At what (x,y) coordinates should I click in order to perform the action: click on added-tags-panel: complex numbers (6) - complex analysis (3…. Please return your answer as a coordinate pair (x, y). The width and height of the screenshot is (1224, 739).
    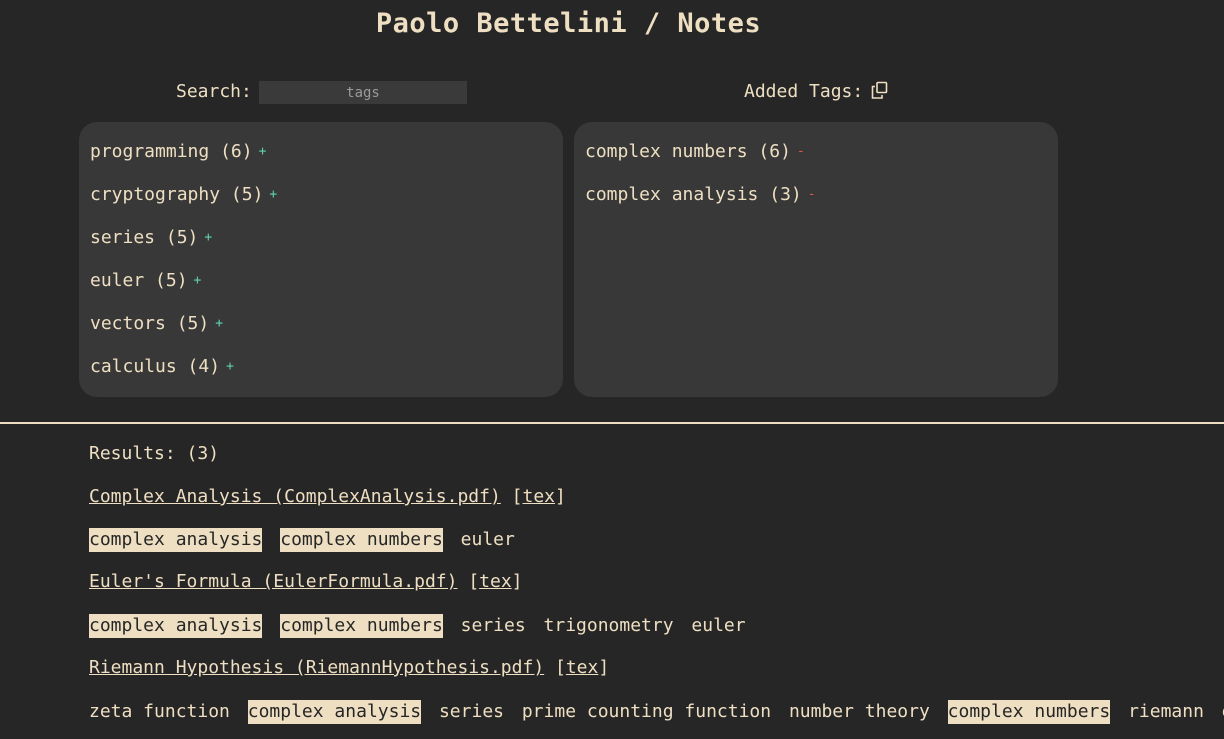
    Looking at the image, I should click on (816, 259).